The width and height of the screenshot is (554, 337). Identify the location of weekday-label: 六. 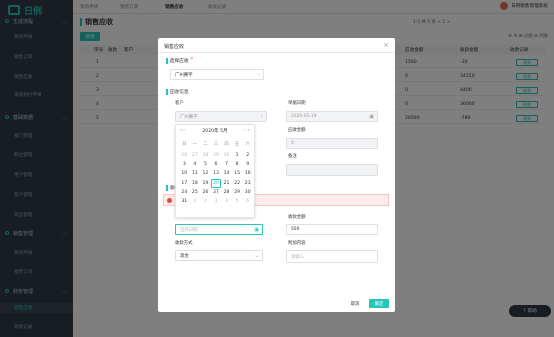
(247, 144).